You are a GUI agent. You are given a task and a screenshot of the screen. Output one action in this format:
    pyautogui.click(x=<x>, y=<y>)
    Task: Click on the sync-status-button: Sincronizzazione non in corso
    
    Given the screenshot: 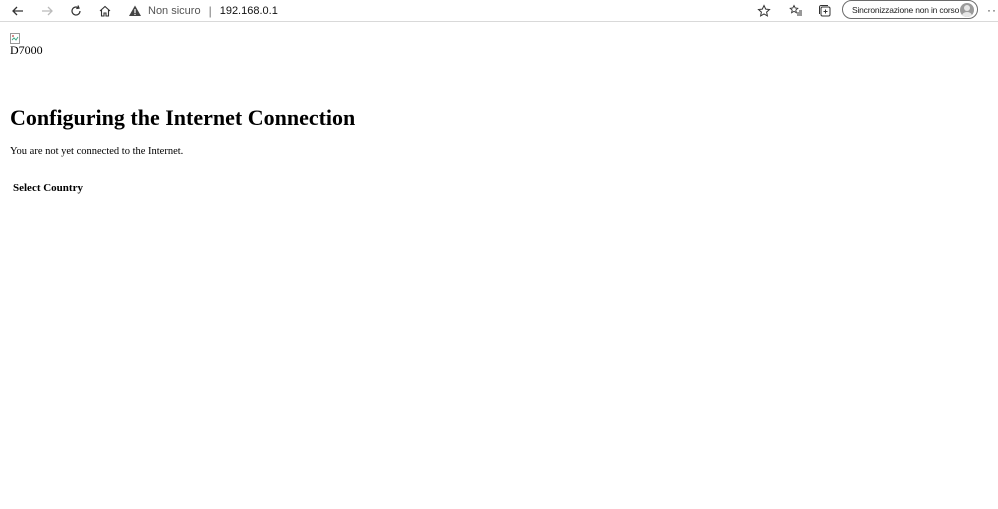 What is the action you would take?
    pyautogui.click(x=910, y=9)
    